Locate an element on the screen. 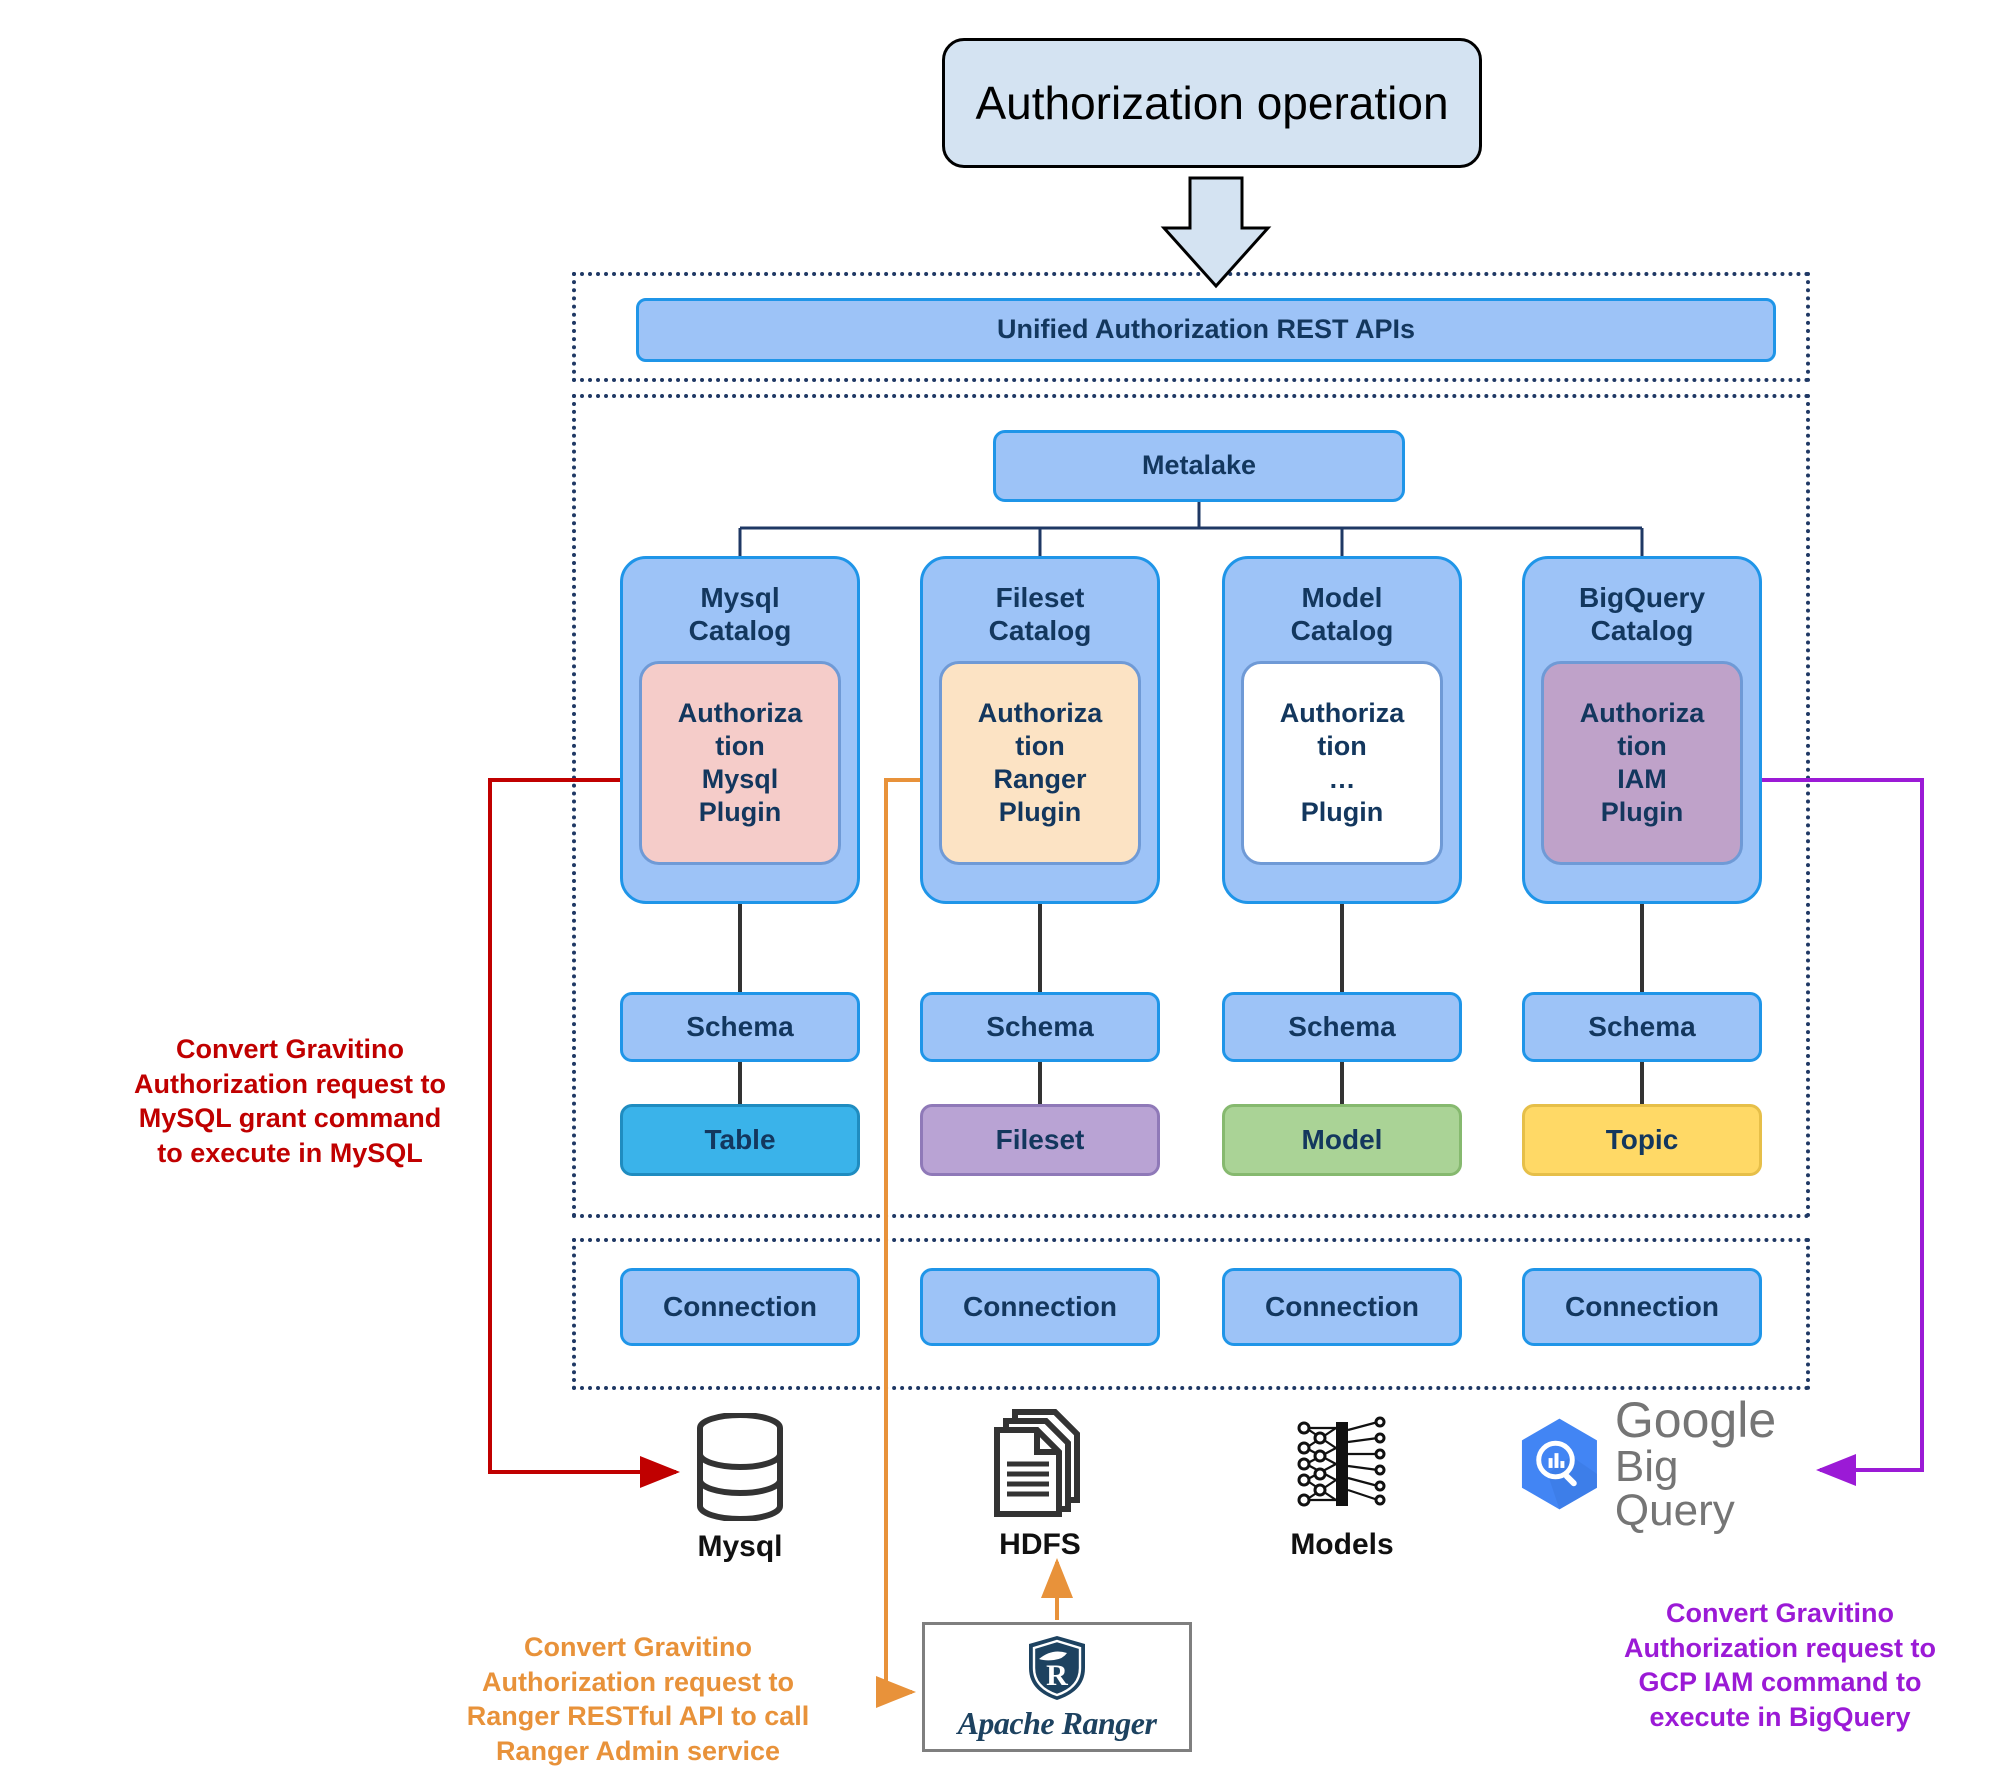  authorization-operation-box: Authorization operation is located at coordinates (1212, 103).